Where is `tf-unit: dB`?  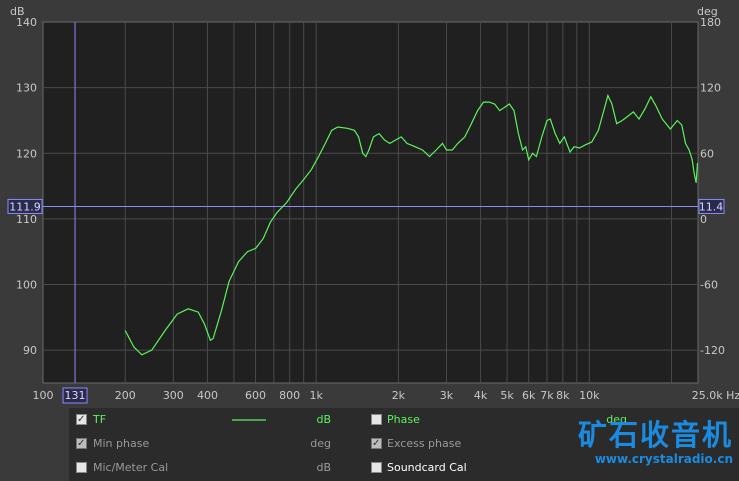
tf-unit: dB is located at coordinates (323, 419).